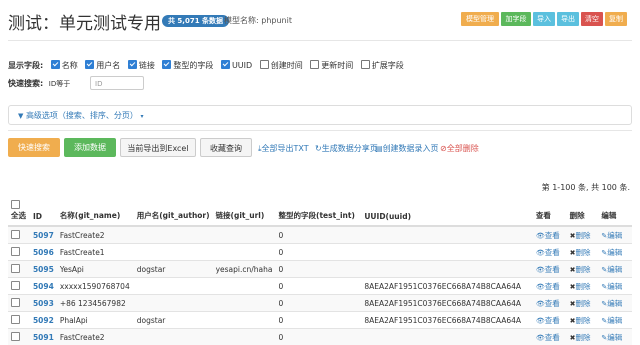 The width and height of the screenshot is (640, 345). What do you see at coordinates (59, 84) in the screenshot?
I see `quick-search-sublabel: ID等于` at bounding box center [59, 84].